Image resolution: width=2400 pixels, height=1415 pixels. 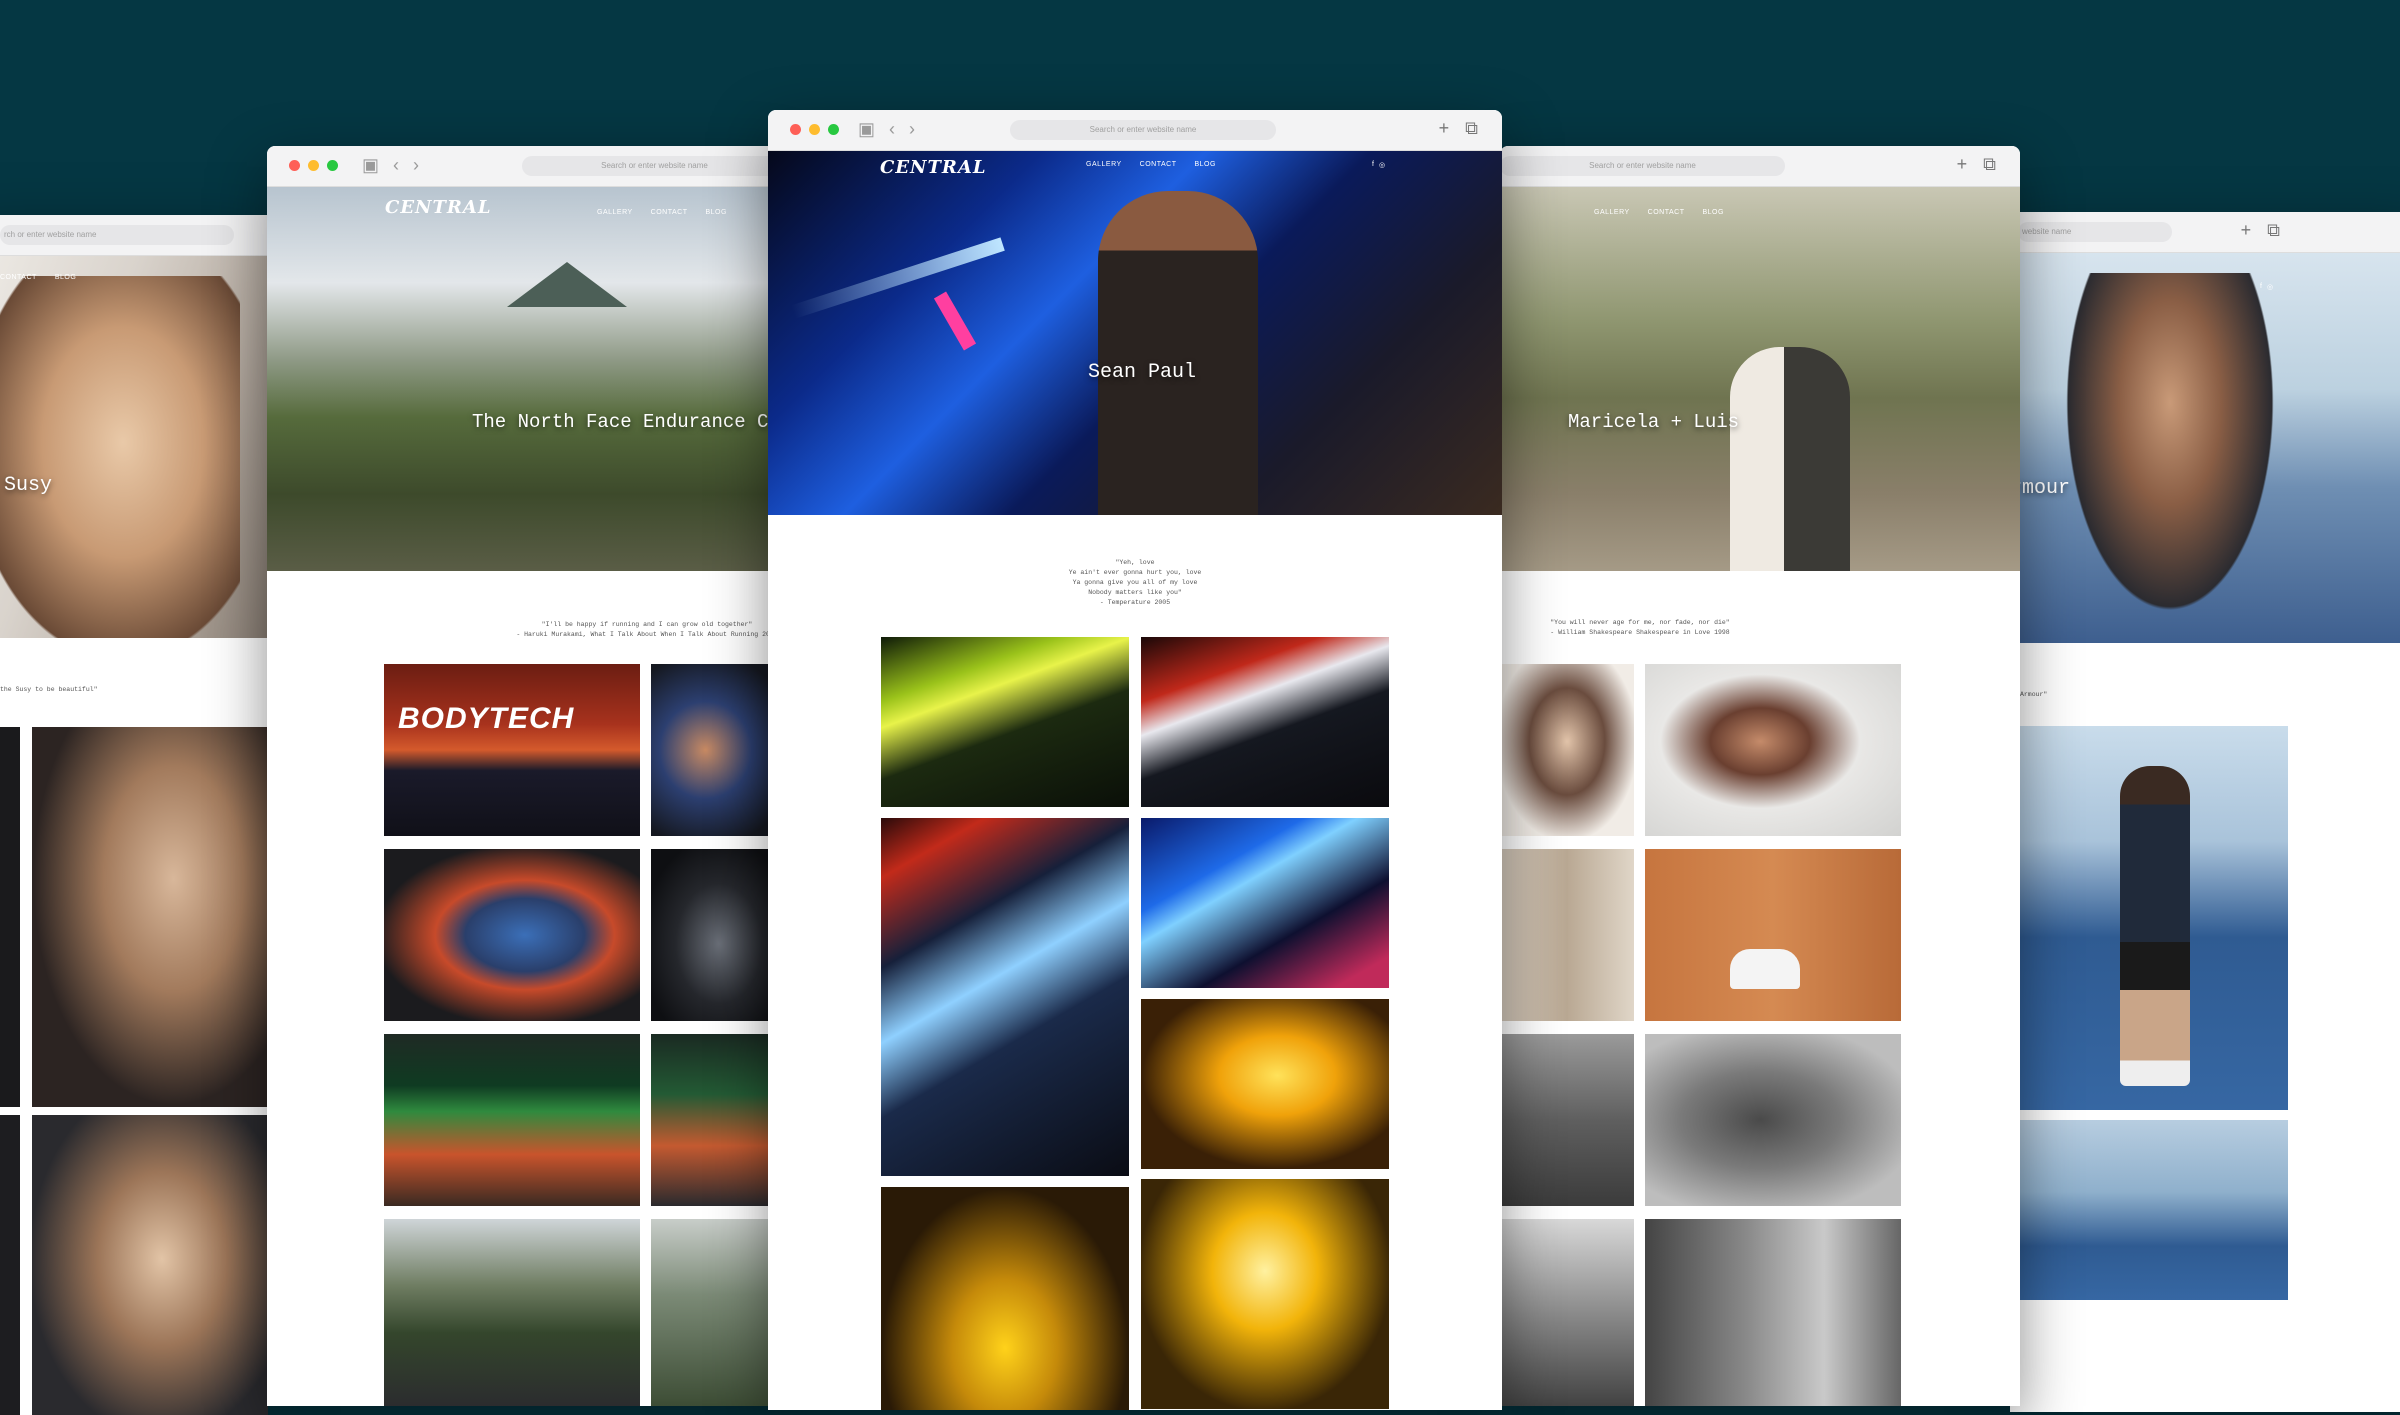 I want to click on gallery-photo-race-crowd, so click(x=719, y=1120).